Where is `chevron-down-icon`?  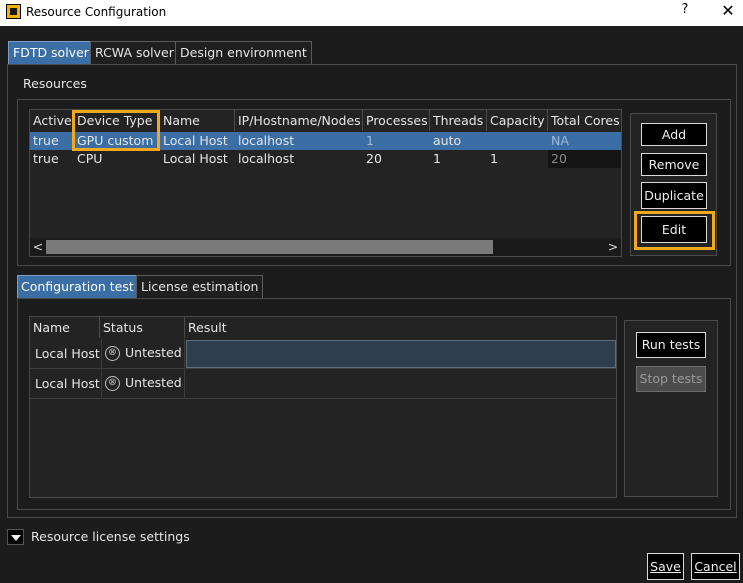
chevron-down-icon is located at coordinates (16, 538).